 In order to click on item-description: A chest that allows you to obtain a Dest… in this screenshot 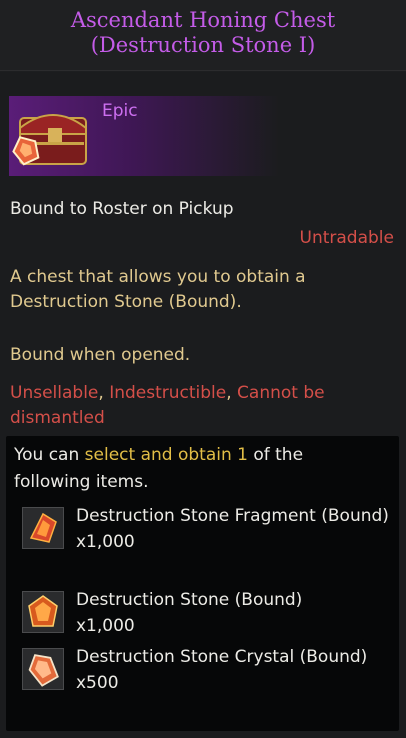, I will do `click(158, 289)`.